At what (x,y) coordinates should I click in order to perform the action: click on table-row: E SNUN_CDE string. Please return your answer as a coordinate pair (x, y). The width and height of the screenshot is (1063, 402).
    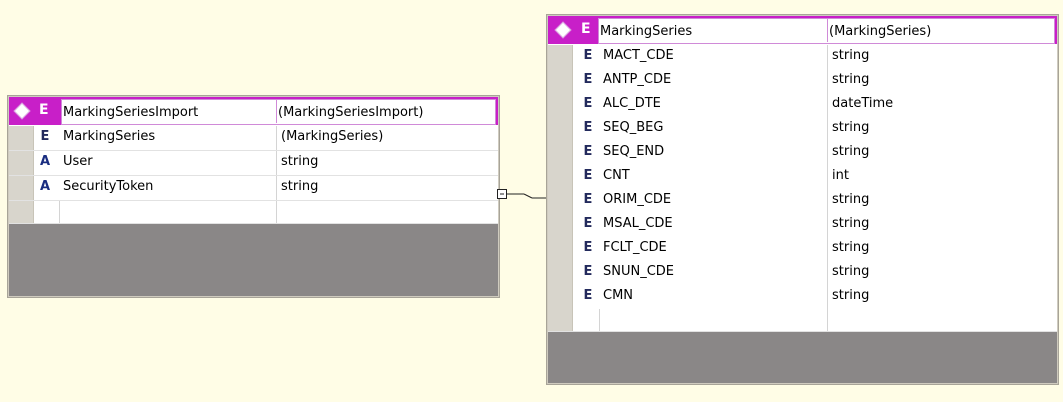
    Looking at the image, I should click on (802, 273).